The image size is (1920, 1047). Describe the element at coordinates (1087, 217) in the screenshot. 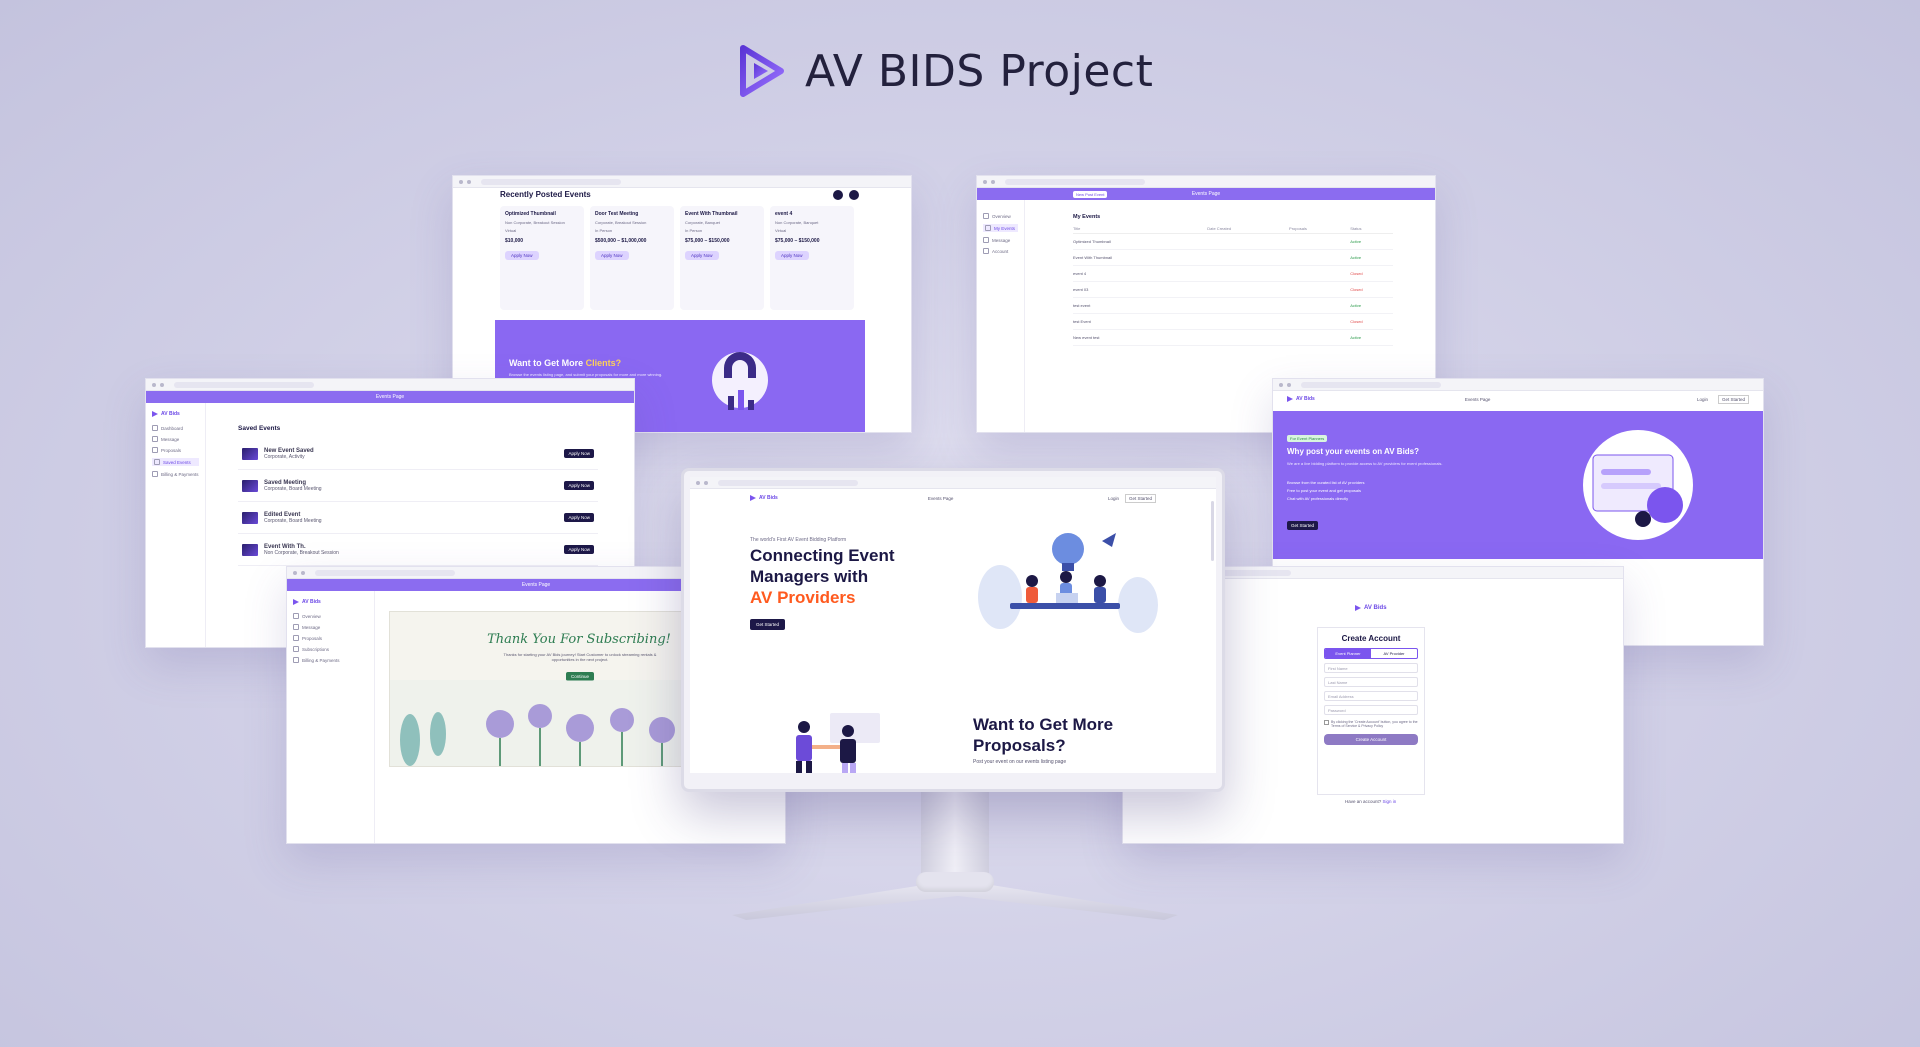

I see `my-events-heading: My Events` at that location.